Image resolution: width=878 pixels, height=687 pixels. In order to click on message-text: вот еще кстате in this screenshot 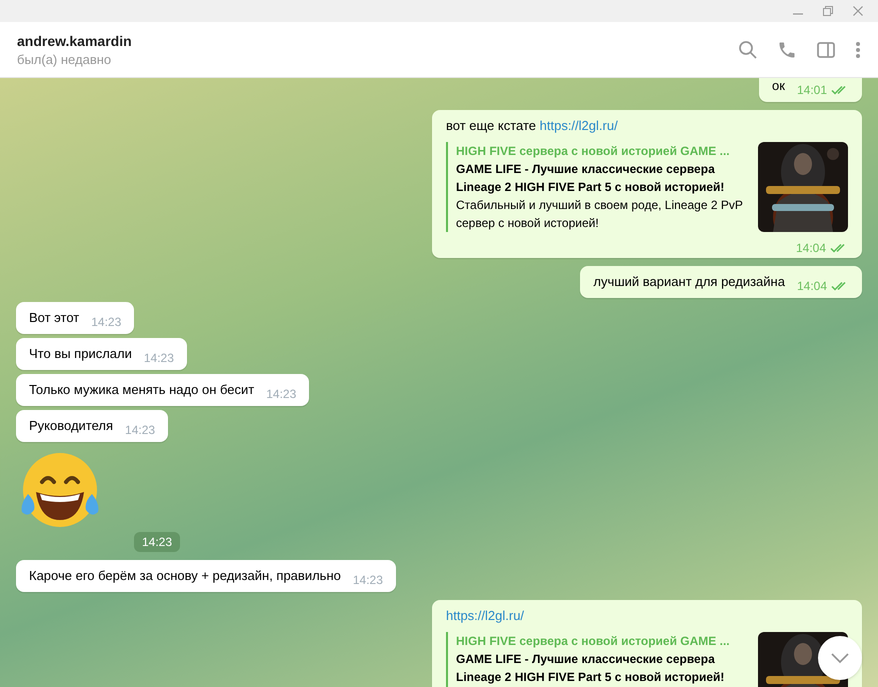, I will do `click(492, 125)`.